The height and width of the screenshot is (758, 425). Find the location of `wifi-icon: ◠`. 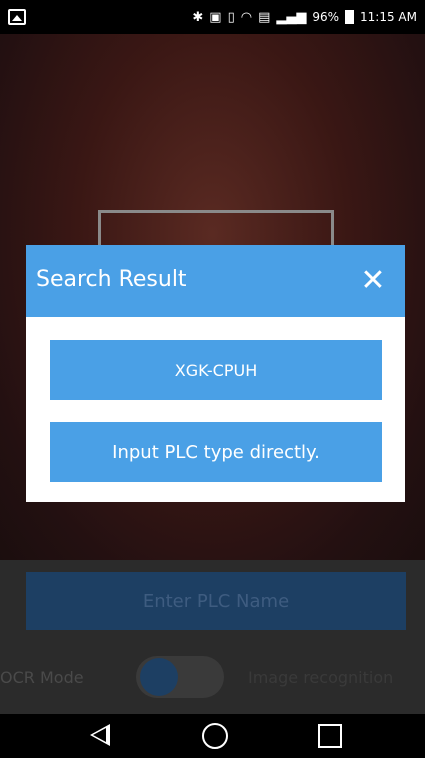

wifi-icon: ◠ is located at coordinates (246, 17).